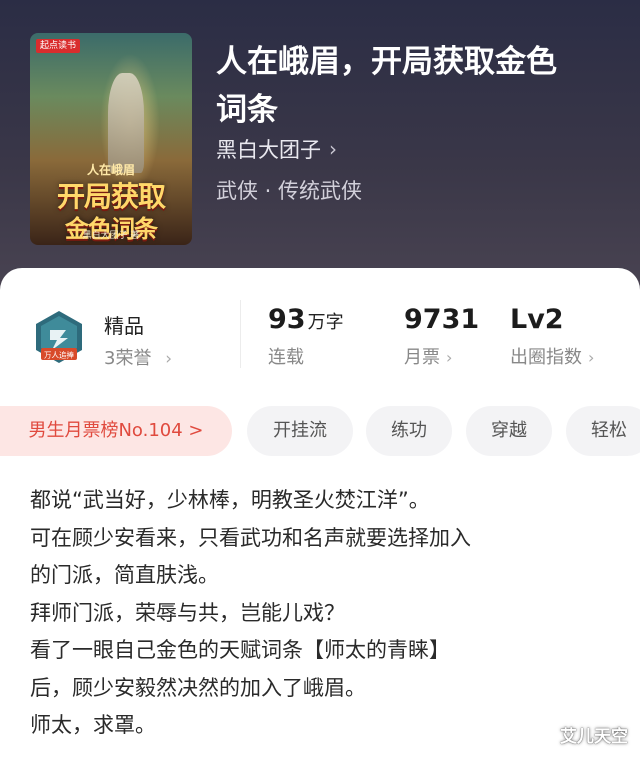 The width and height of the screenshot is (640, 761). What do you see at coordinates (93, 725) in the screenshot?
I see `synopsis-line: 师太，求罩。` at bounding box center [93, 725].